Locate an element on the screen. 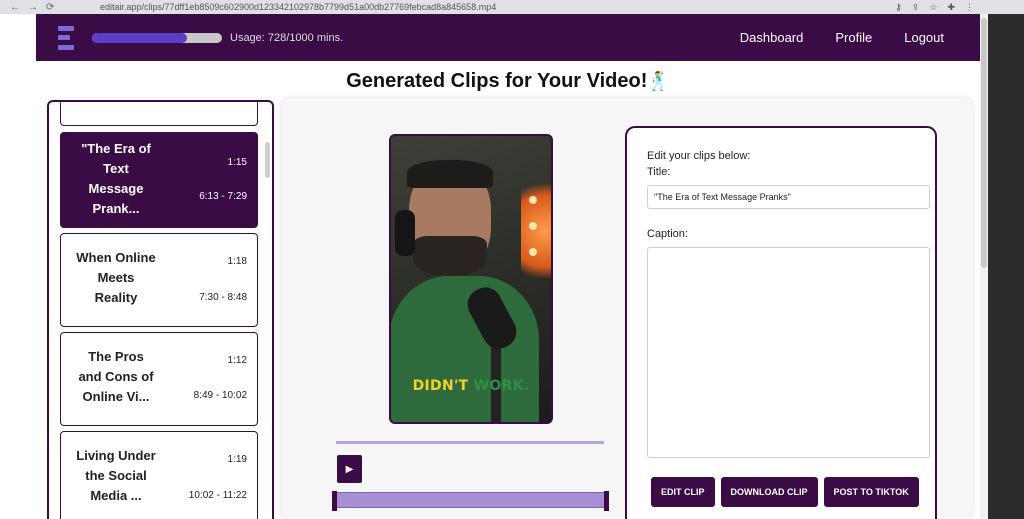  usage-progress-bar is located at coordinates (157, 37).